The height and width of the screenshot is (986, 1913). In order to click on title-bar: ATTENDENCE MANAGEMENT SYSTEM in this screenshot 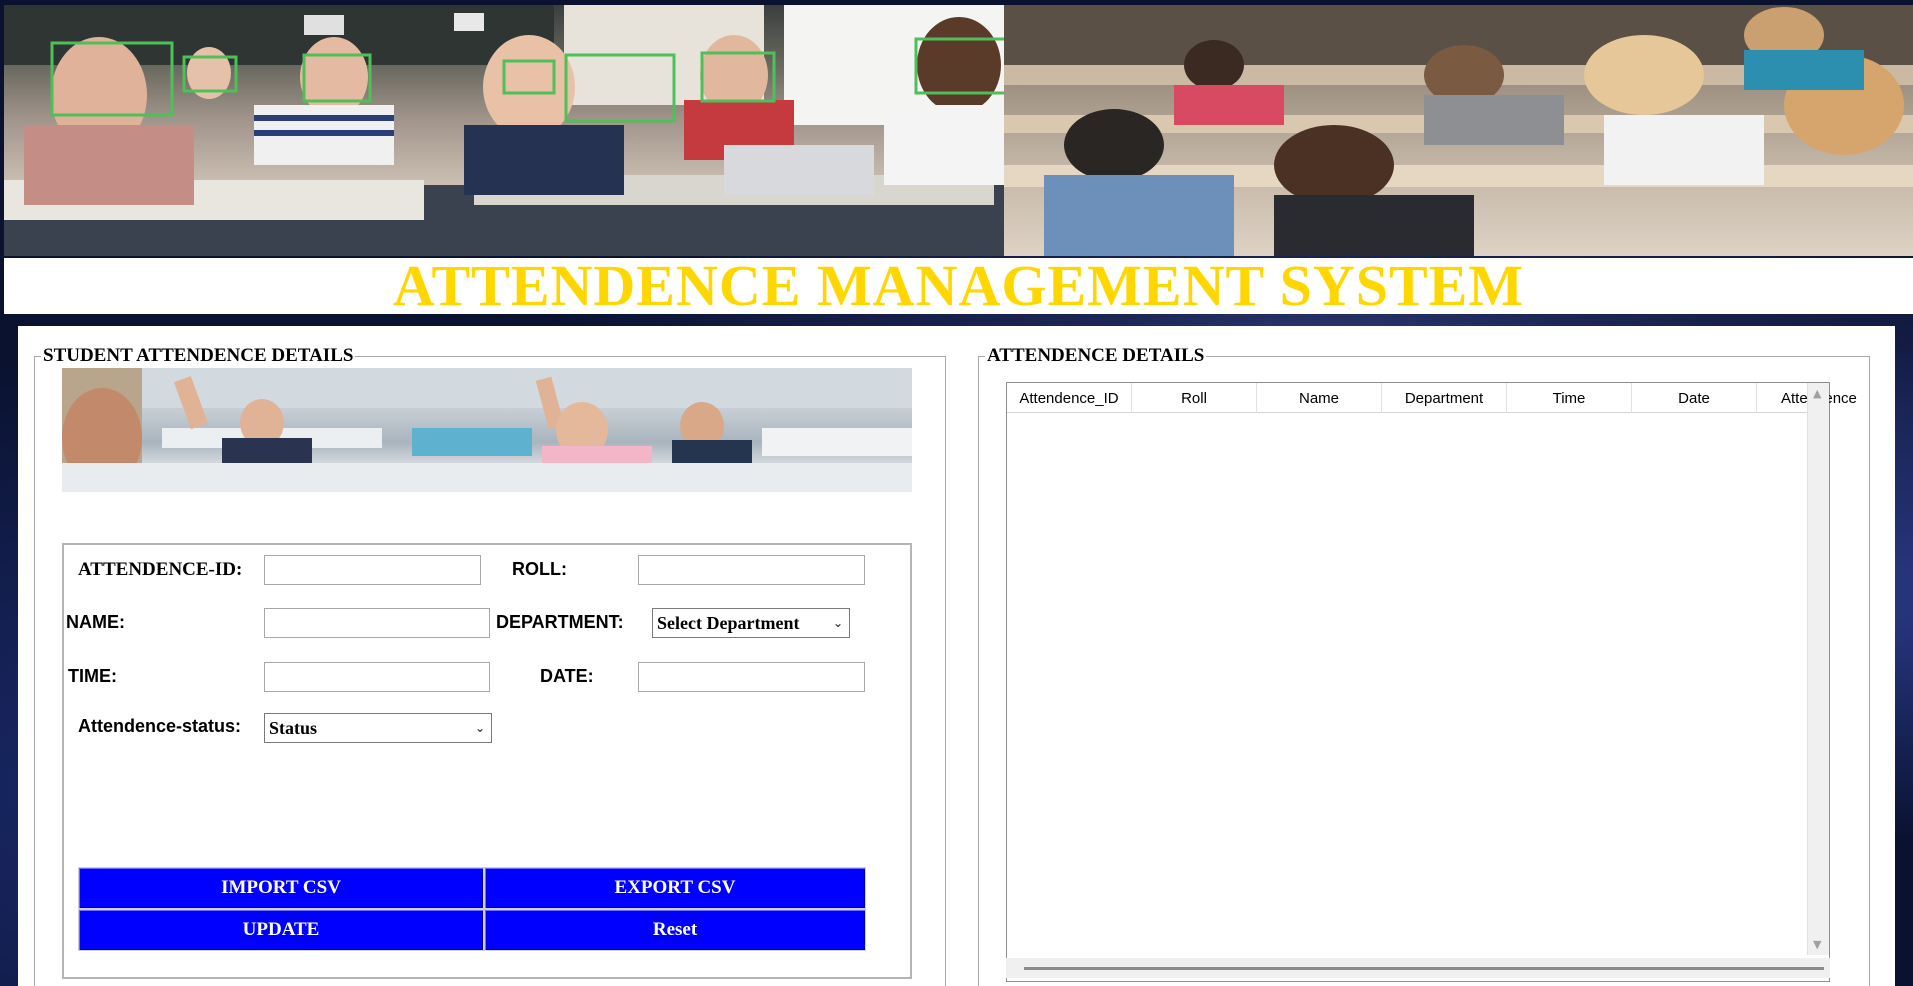, I will do `click(958, 285)`.